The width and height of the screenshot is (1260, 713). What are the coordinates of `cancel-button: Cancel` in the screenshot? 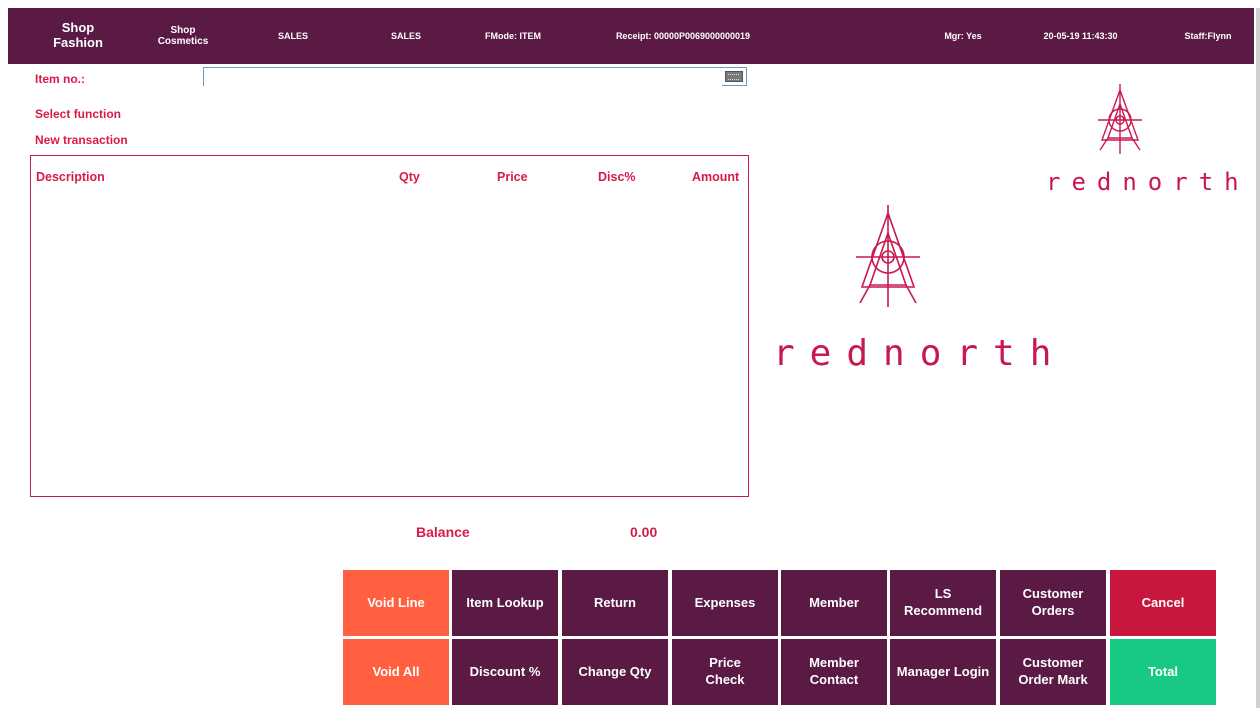 It's located at (1163, 603).